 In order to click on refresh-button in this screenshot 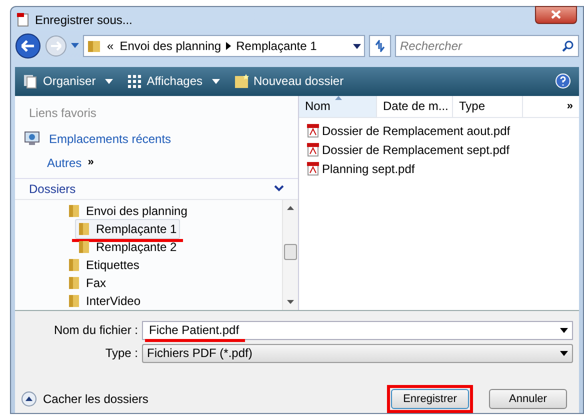, I will do `click(380, 46)`.